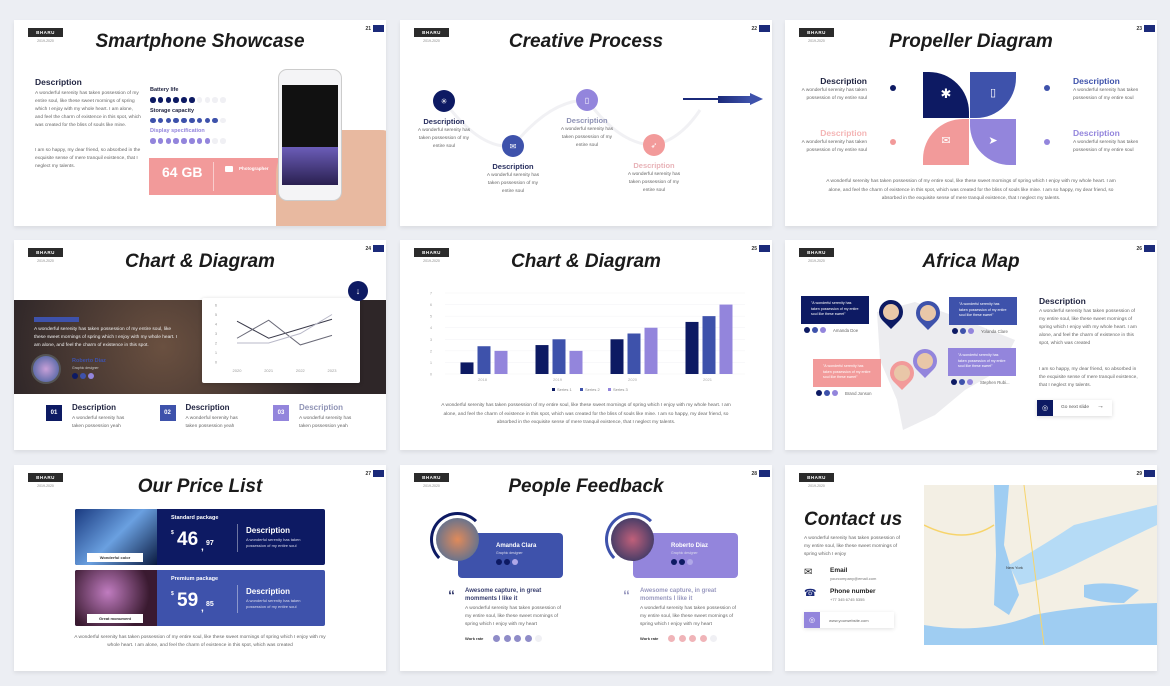 The width and height of the screenshot is (1170, 686). Describe the element at coordinates (1014, 567) in the screenshot. I see `map-label: New York` at that location.